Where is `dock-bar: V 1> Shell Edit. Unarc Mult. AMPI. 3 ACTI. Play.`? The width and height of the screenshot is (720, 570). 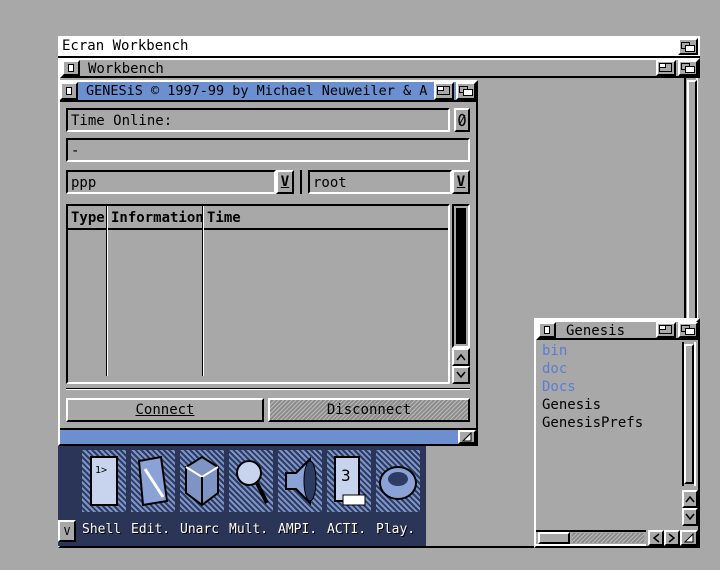 dock-bar: V 1> Shell Edit. Unarc Mult. AMPI. 3 ACTI. Play. is located at coordinates (242, 496).